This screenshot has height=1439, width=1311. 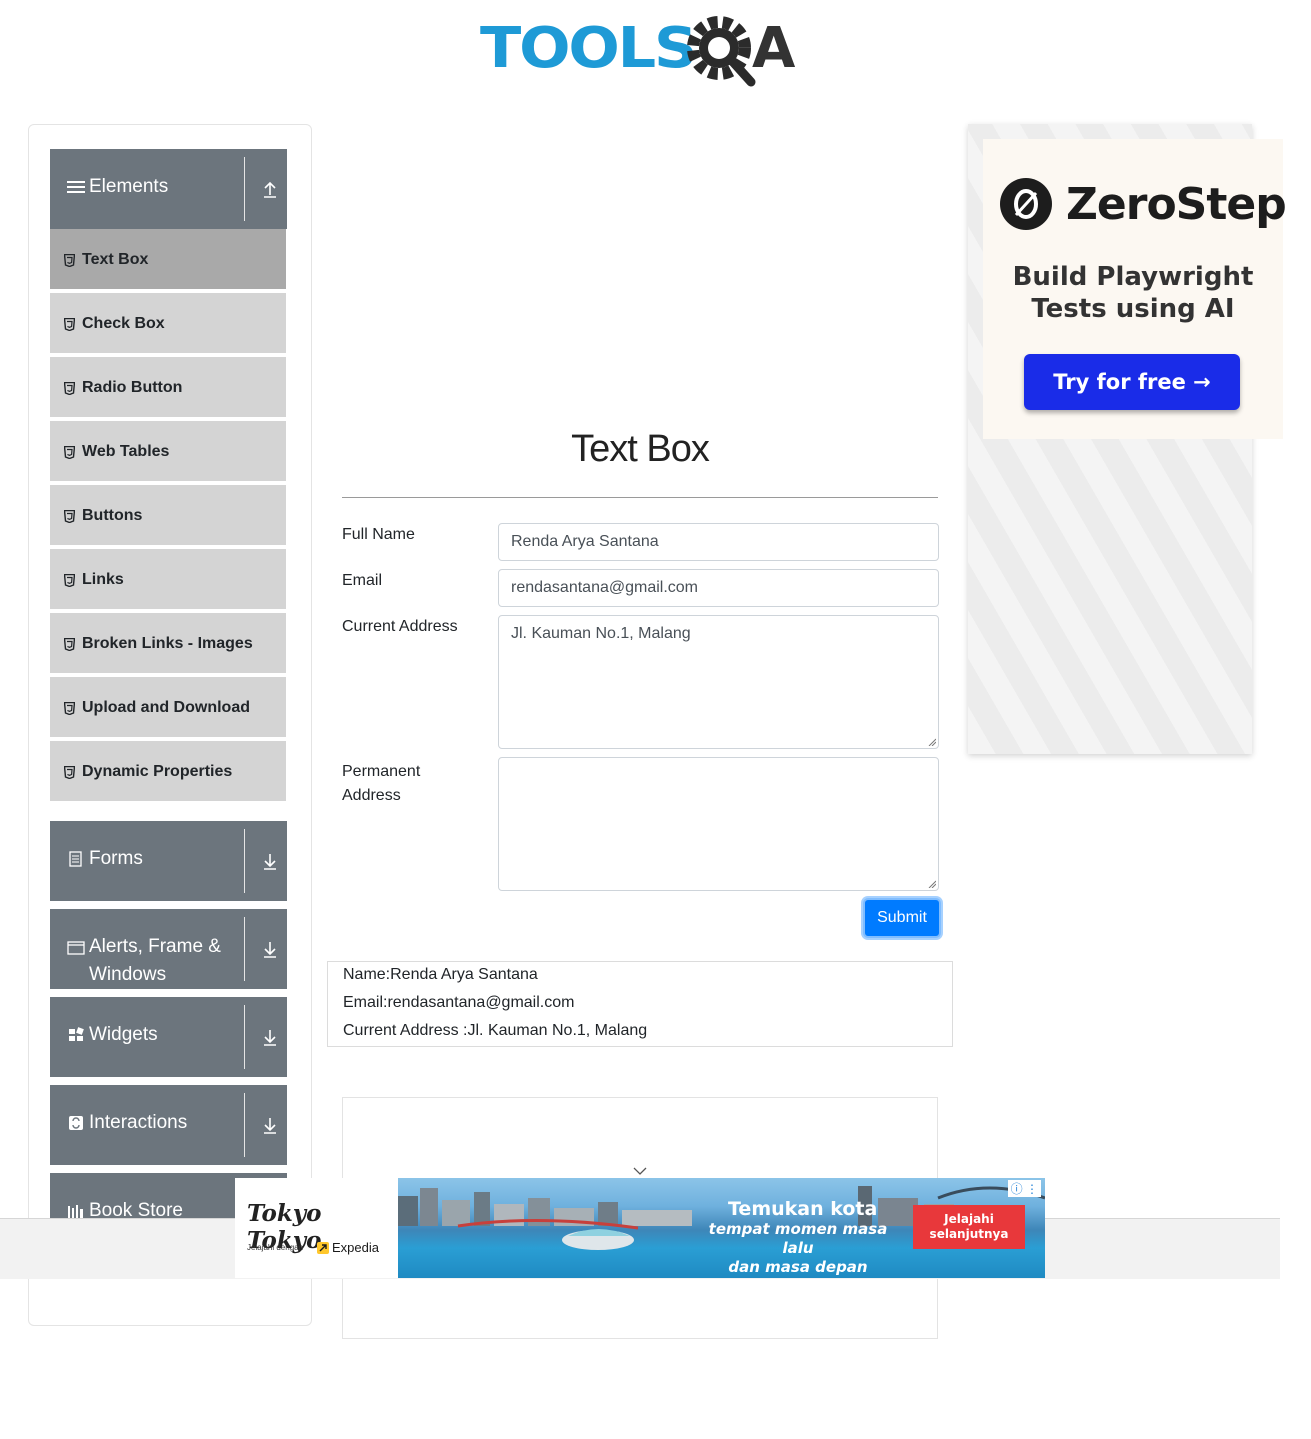 What do you see at coordinates (440, 974) in the screenshot?
I see `output-name: Name:Renda Arya Santana` at bounding box center [440, 974].